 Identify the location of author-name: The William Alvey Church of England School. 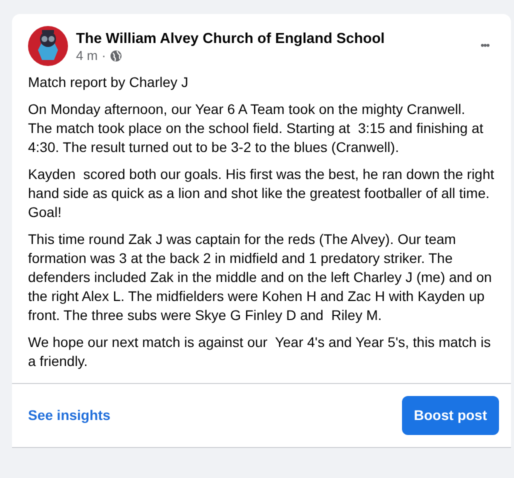
(271, 39).